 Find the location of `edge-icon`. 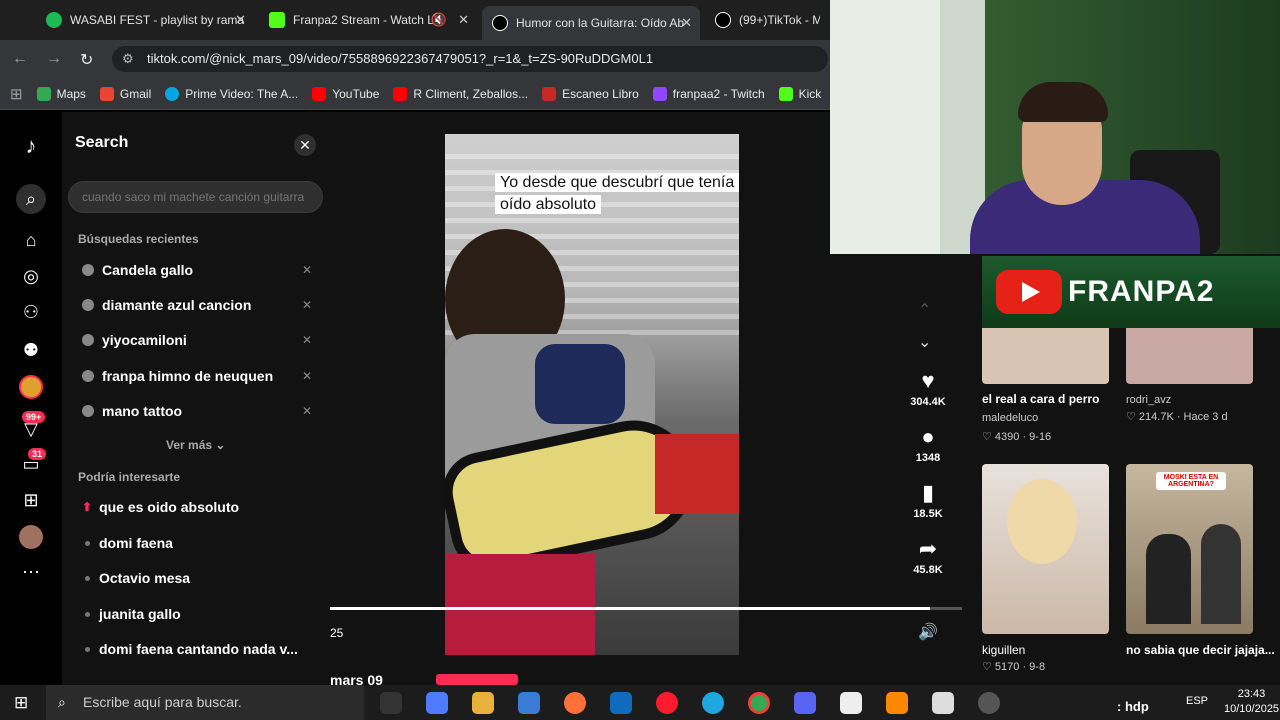

edge-icon is located at coordinates (713, 703).